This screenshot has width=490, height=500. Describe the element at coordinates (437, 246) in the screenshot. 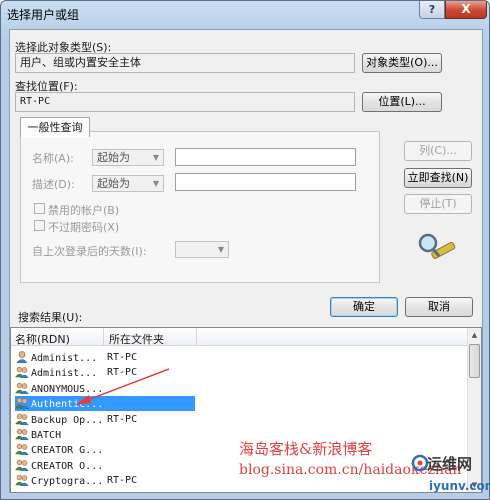

I see `search-magnifier-icon` at that location.